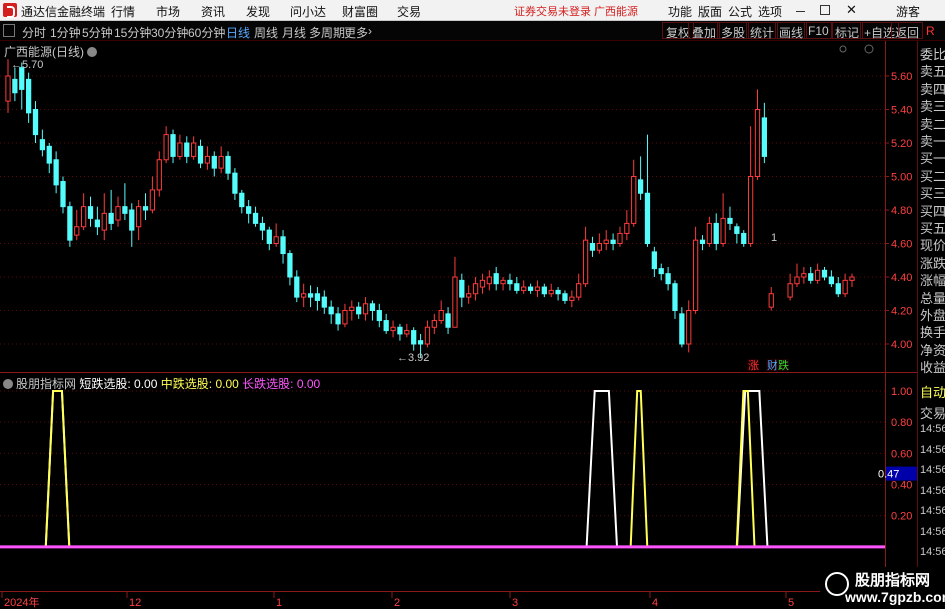 The height and width of the screenshot is (609, 945). I want to click on period-monthly: 月线, so click(294, 32).